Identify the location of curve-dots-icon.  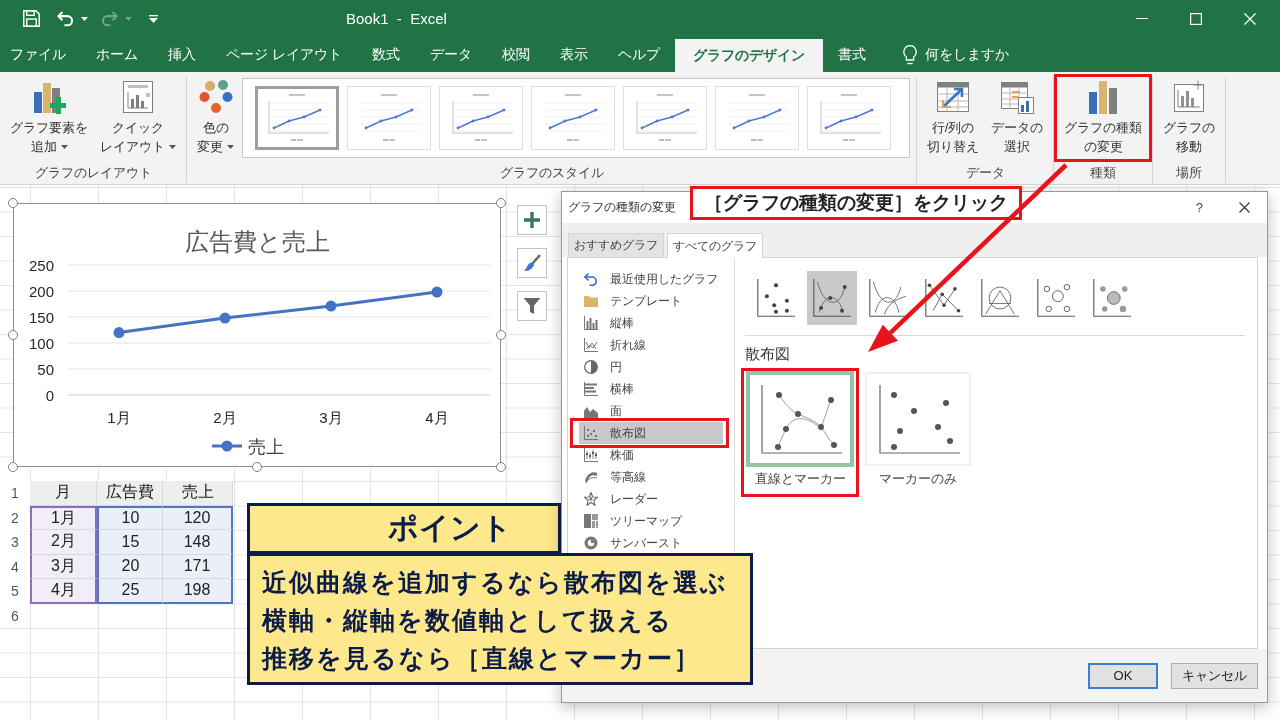
(832, 298).